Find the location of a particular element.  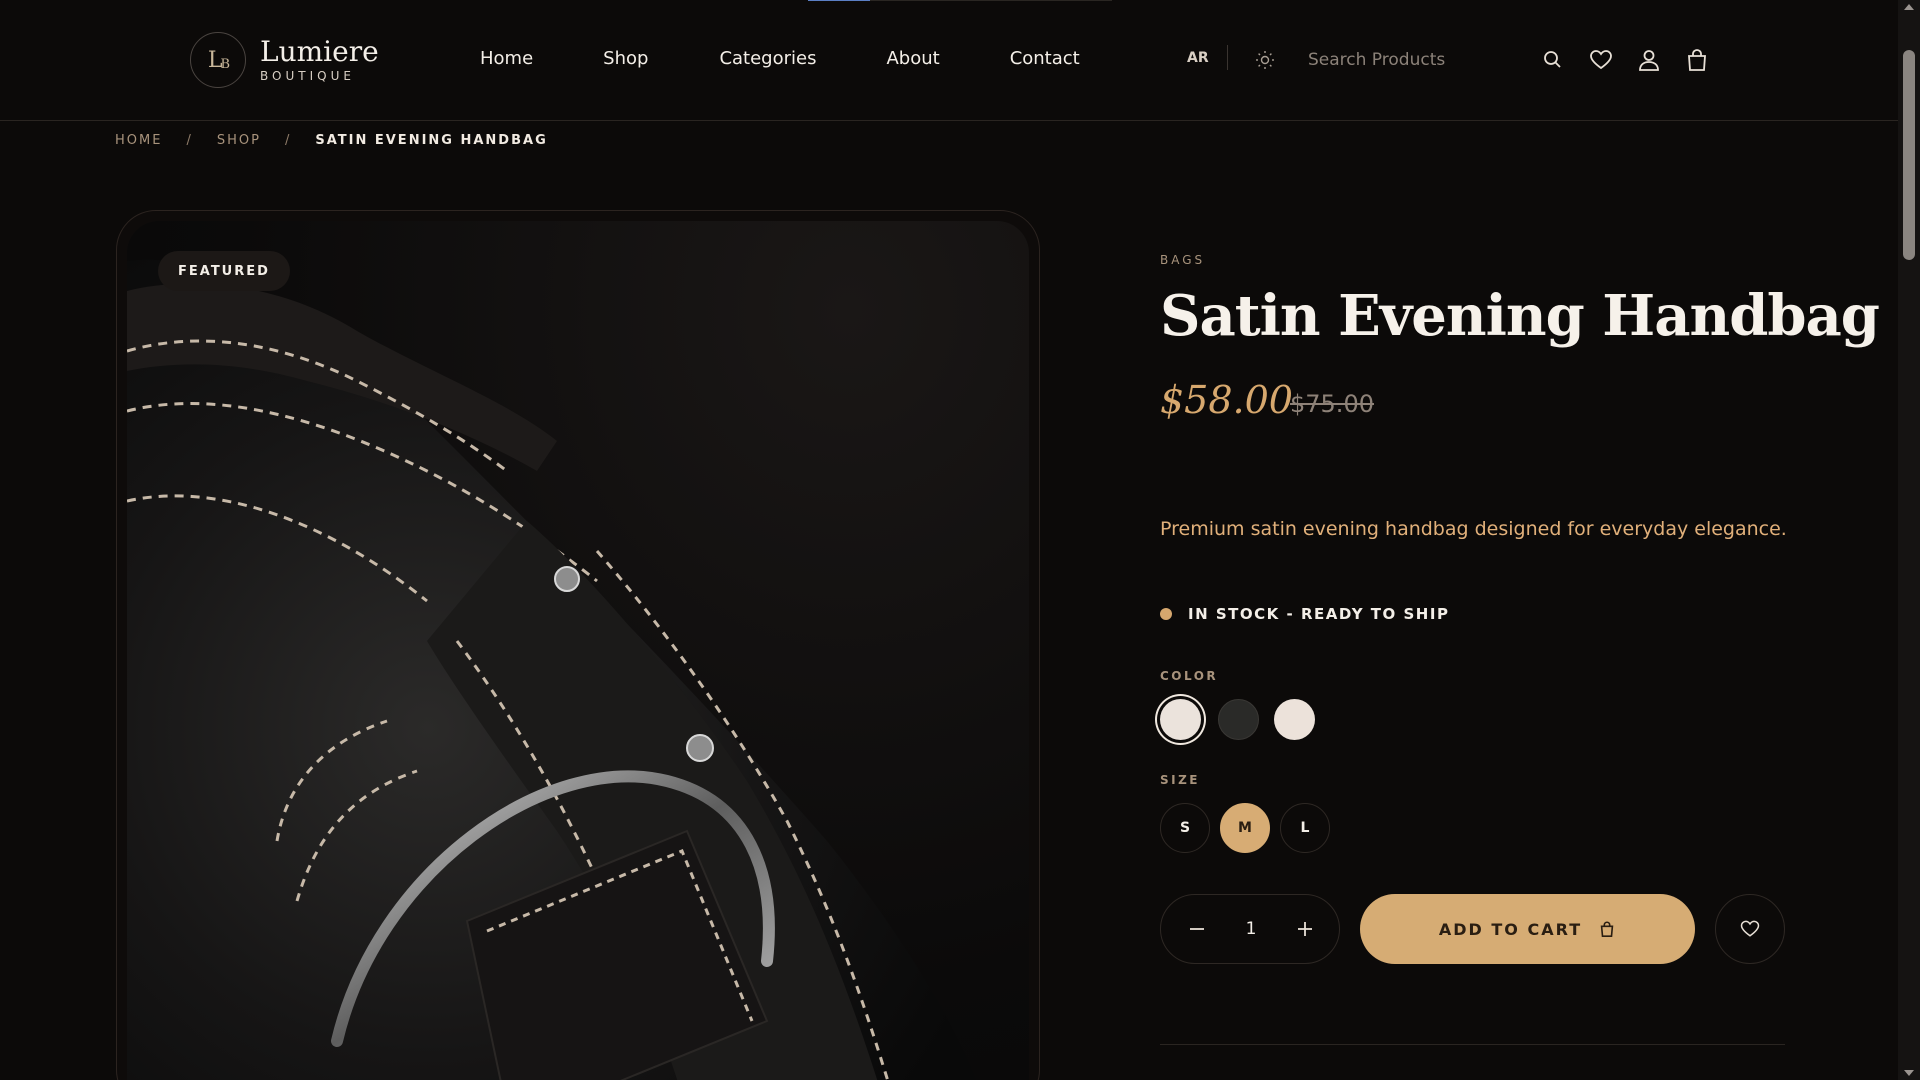

nav-contact: Contact is located at coordinates (1045, 58).